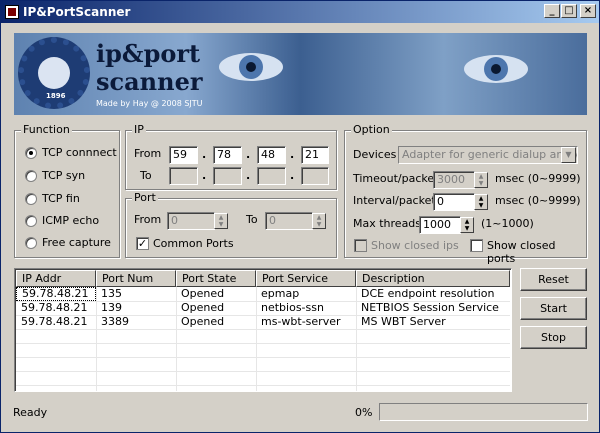 The width and height of the screenshot is (600, 433). Describe the element at coordinates (221, 221) in the screenshot. I see `port-from-spinner: ▲ ▼` at that location.